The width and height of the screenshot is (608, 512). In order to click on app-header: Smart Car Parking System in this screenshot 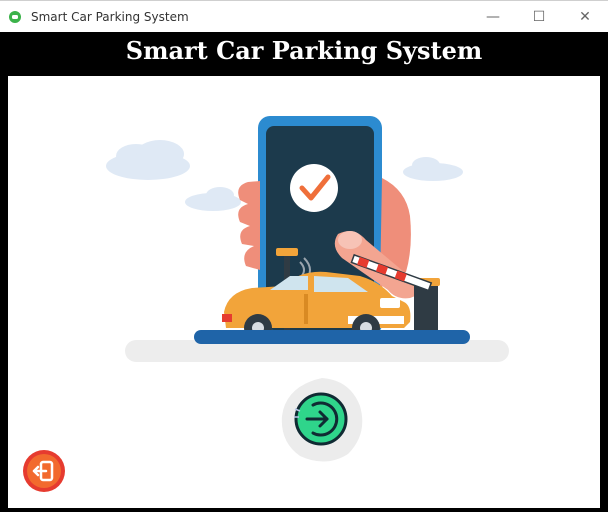, I will do `click(304, 54)`.